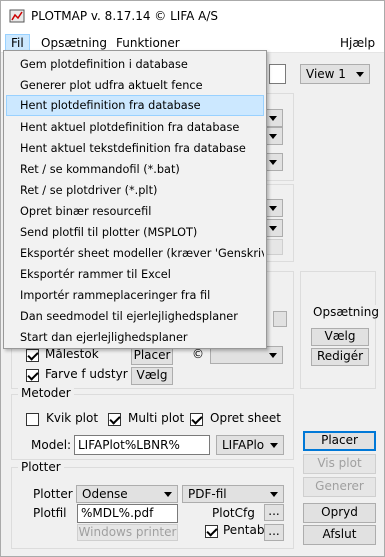  What do you see at coordinates (211, 531) in the screenshot?
I see `pentabel-checkbox` at bounding box center [211, 531].